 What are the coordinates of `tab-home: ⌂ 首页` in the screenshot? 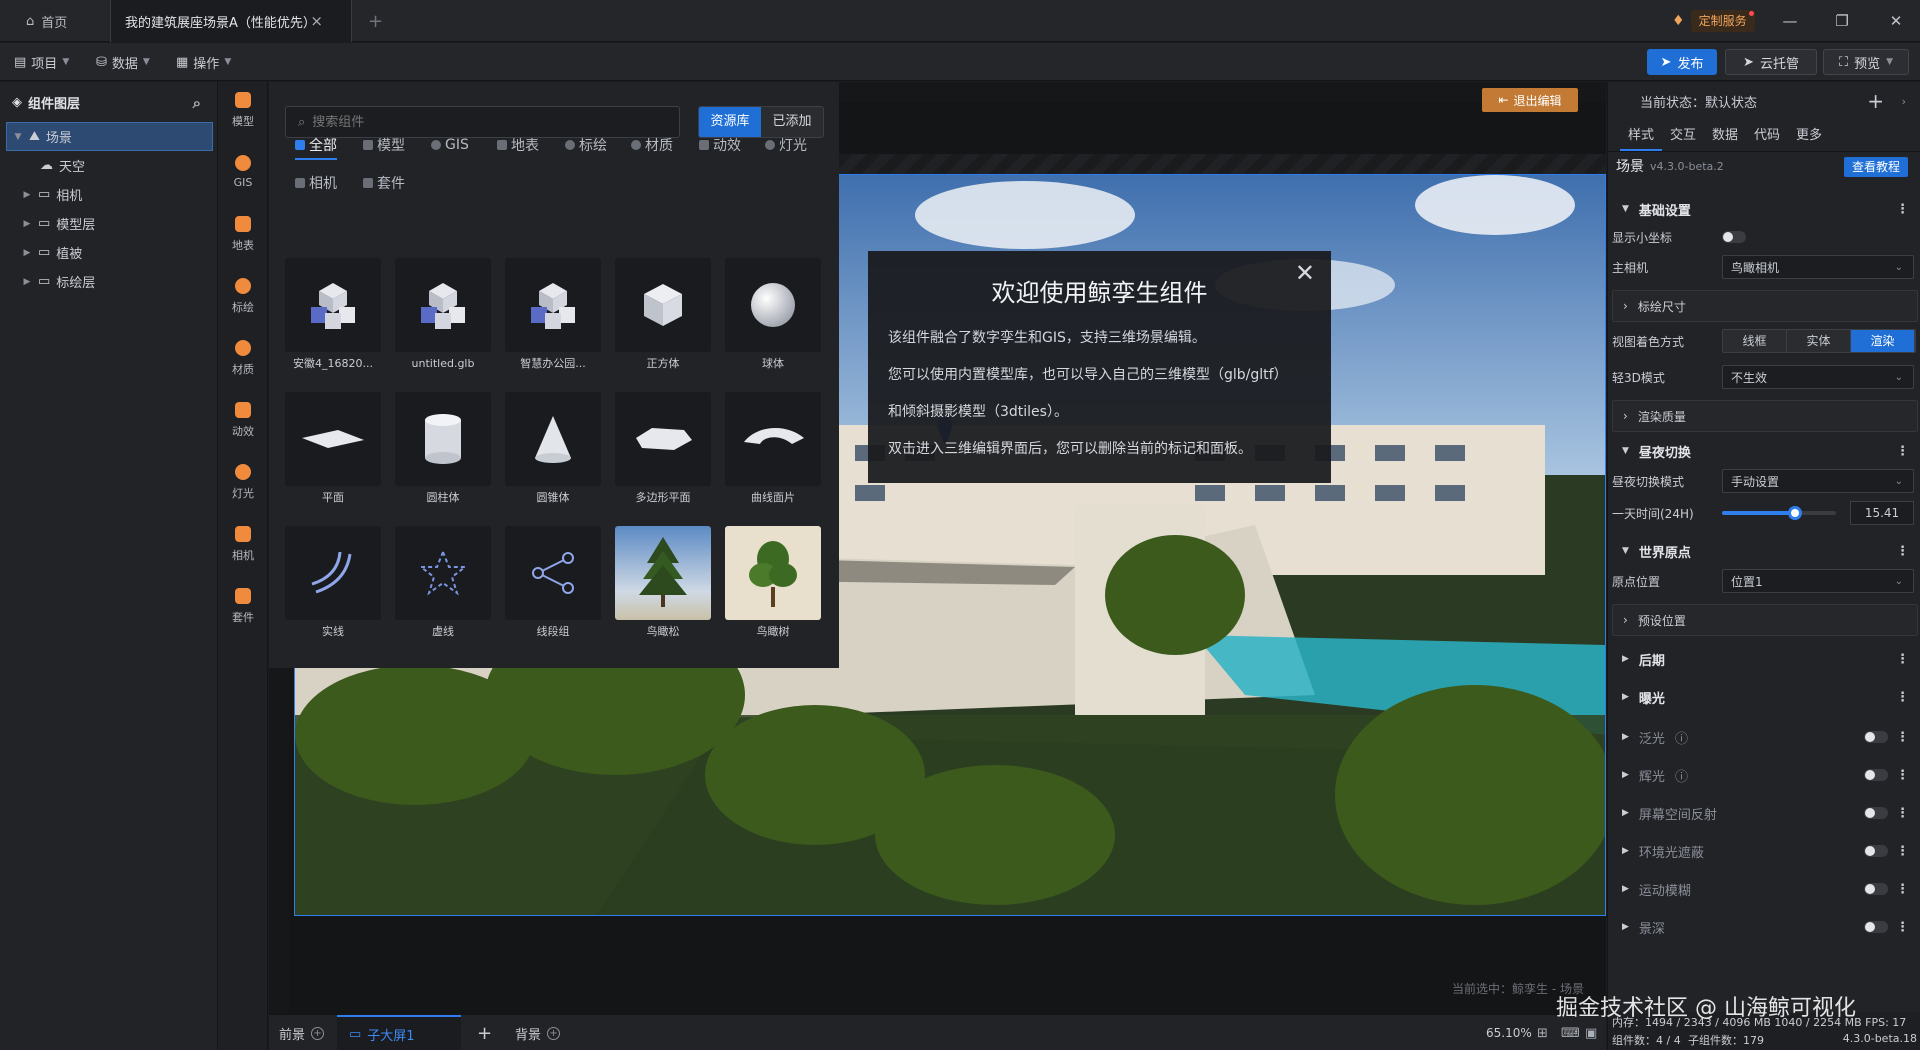 It's located at (68, 21).